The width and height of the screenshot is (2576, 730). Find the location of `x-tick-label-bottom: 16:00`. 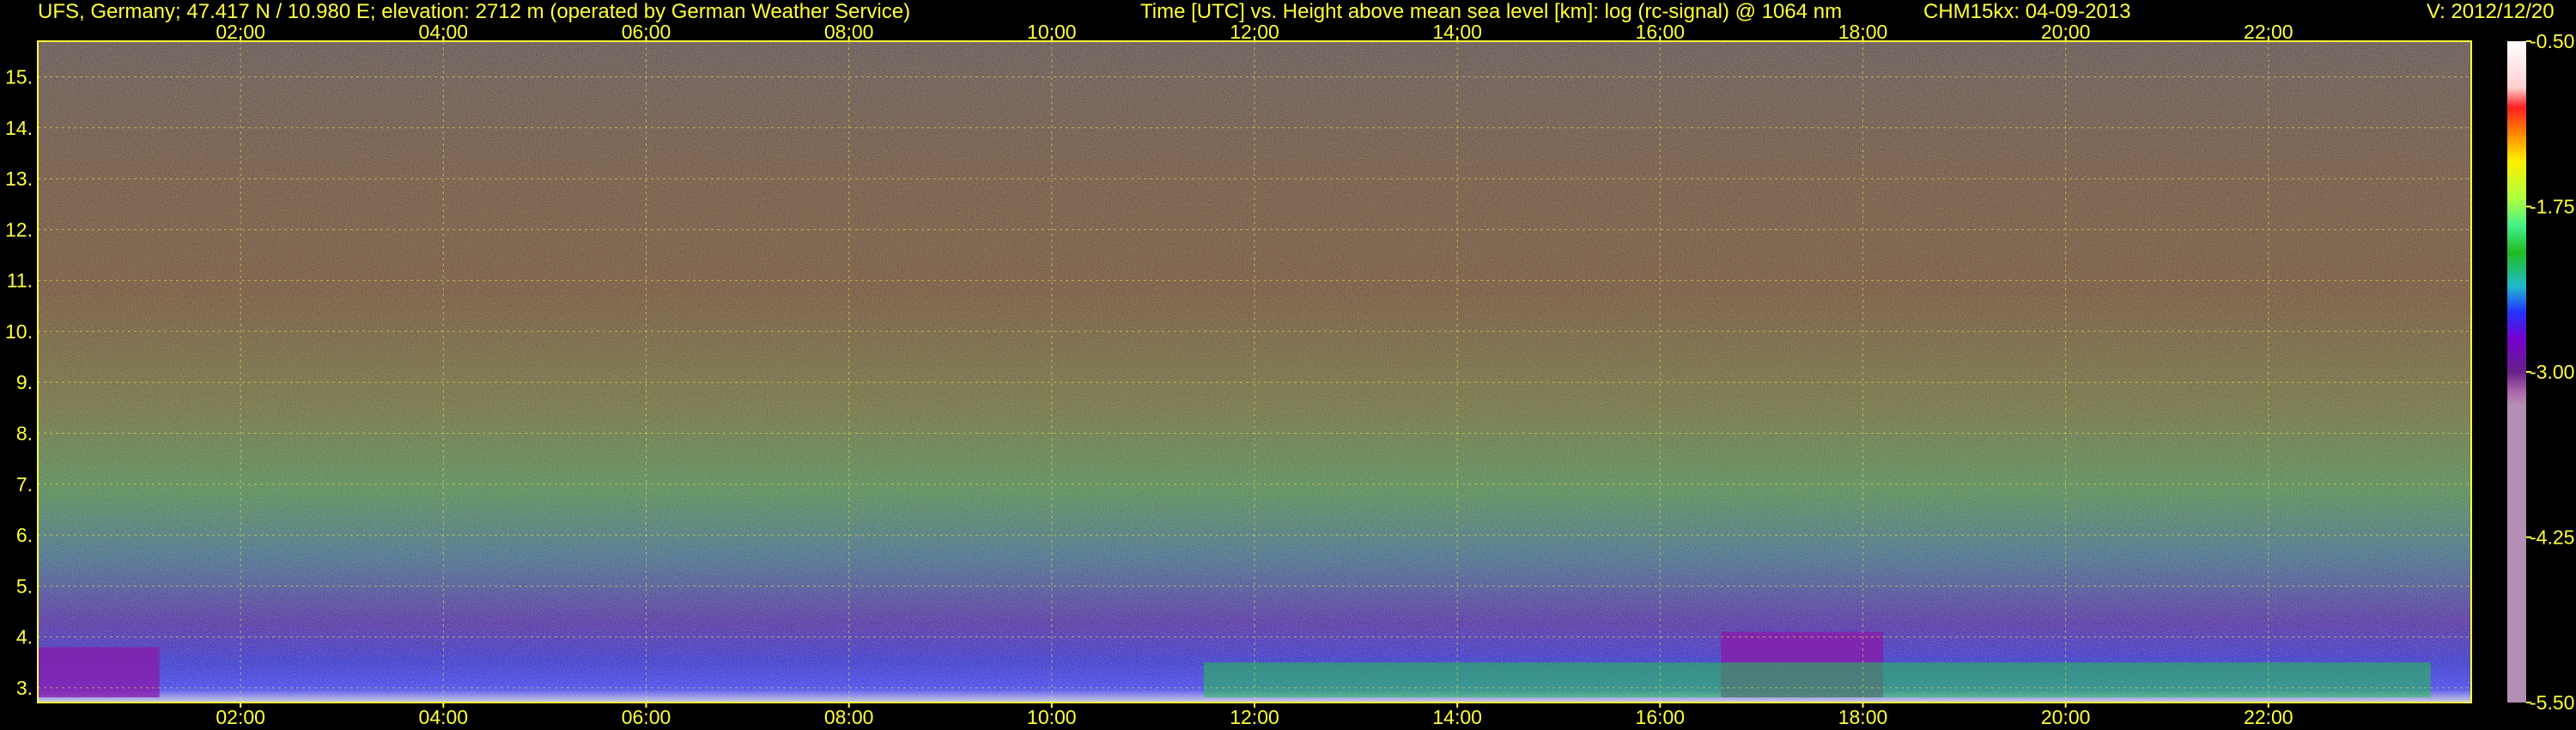

x-tick-label-bottom: 16:00 is located at coordinates (1661, 717).